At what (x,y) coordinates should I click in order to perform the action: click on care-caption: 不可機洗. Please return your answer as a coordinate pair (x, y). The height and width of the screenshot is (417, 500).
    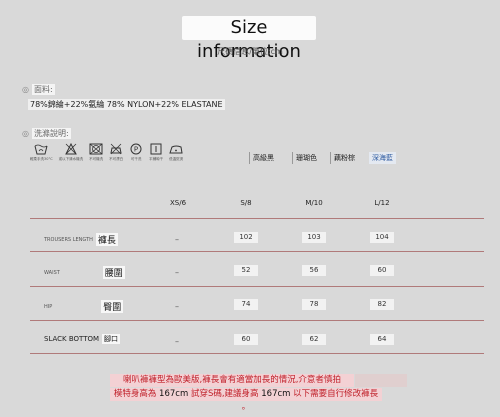
    Looking at the image, I should click on (96, 159).